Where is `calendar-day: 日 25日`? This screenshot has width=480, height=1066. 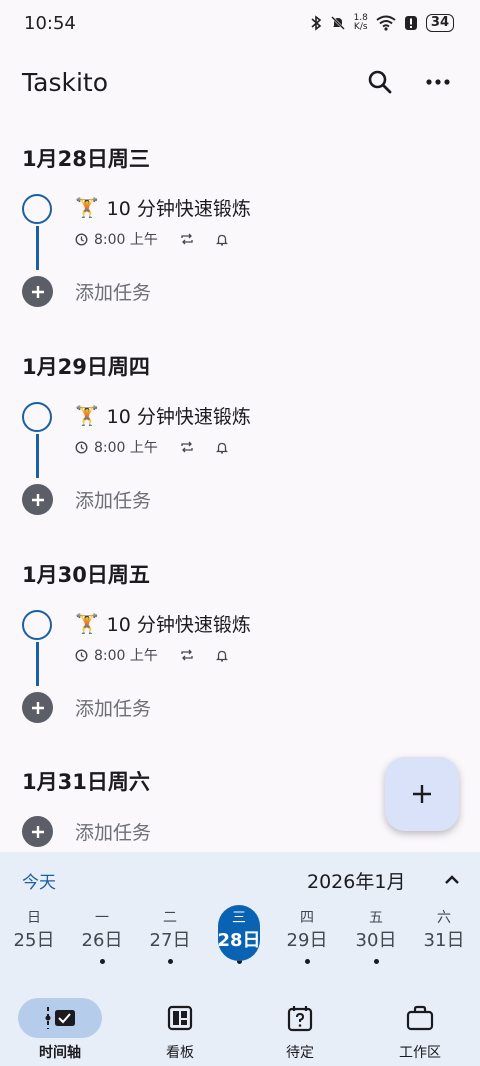
calendar-day: 日 25日 is located at coordinates (34, 931).